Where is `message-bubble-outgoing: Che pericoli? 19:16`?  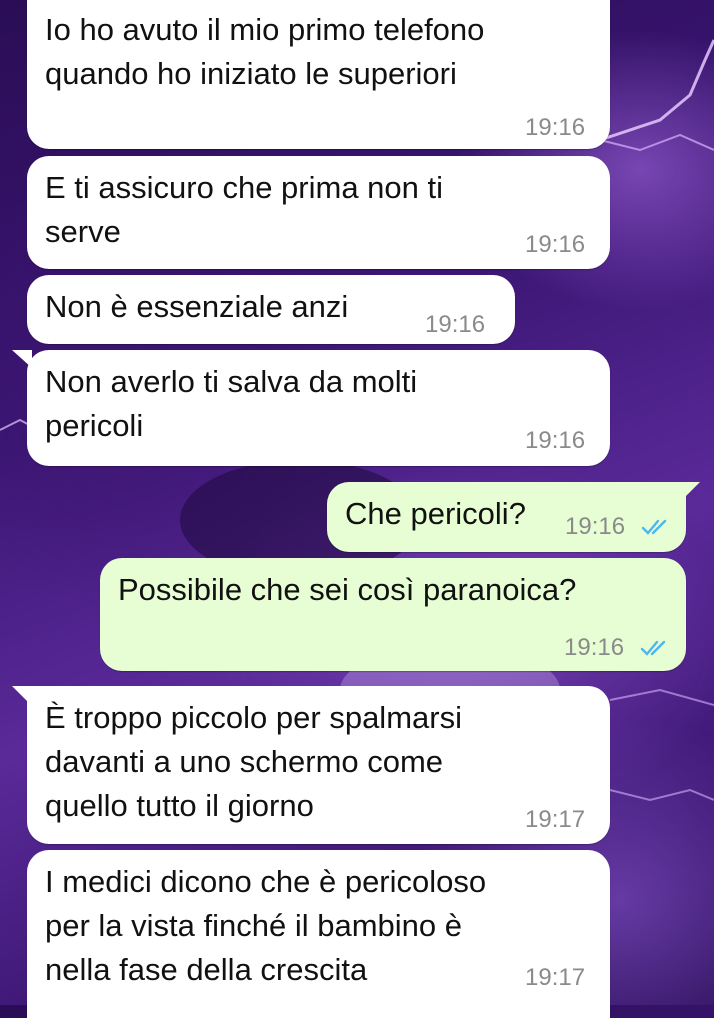
message-bubble-outgoing: Che pericoli? 19:16 is located at coordinates (506, 517).